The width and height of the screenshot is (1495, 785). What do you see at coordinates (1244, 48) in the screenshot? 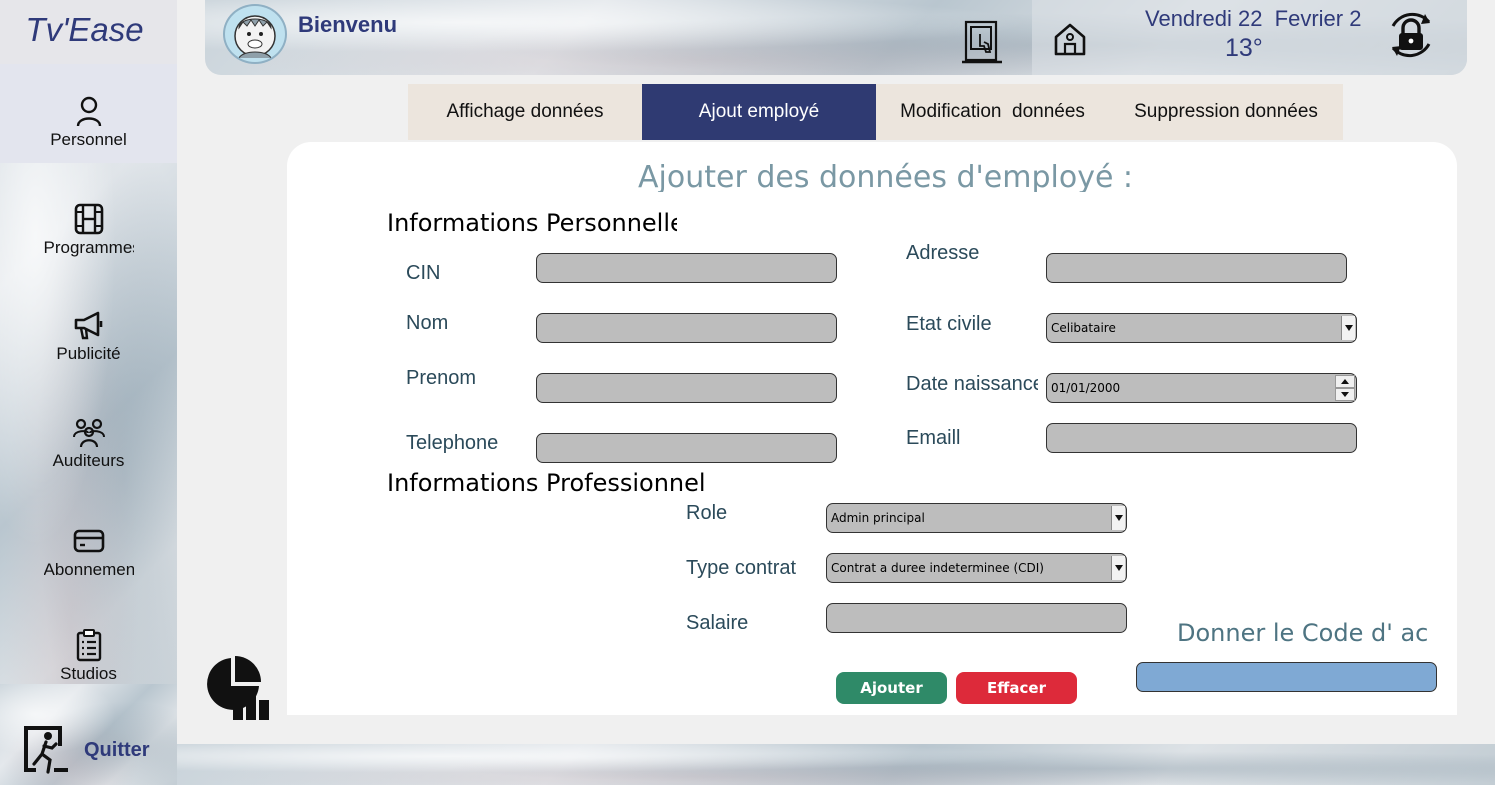
I see `temperature-display: 13°` at bounding box center [1244, 48].